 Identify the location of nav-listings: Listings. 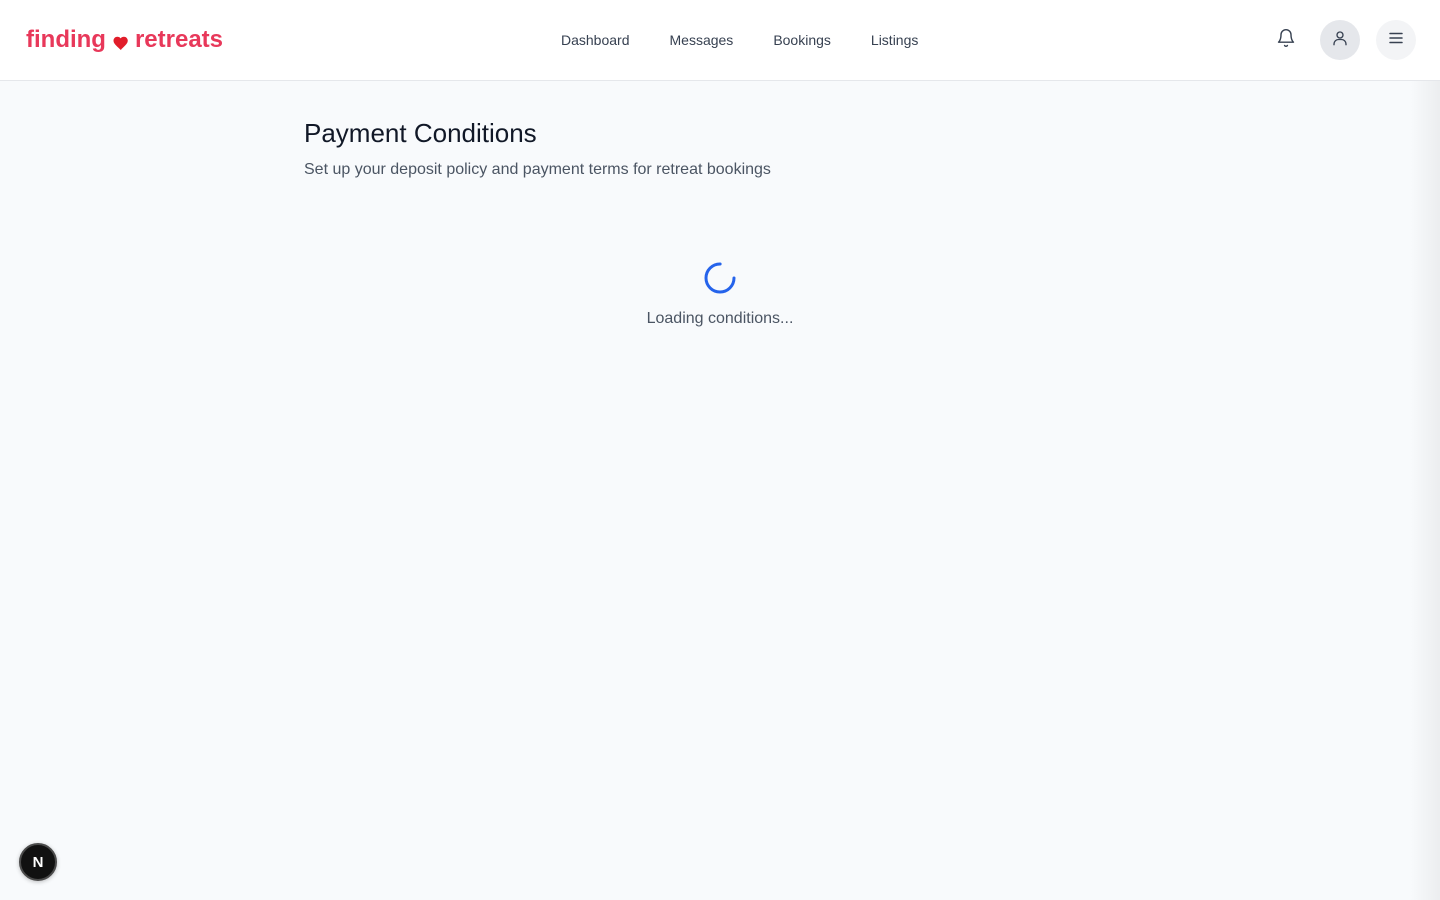
(894, 40).